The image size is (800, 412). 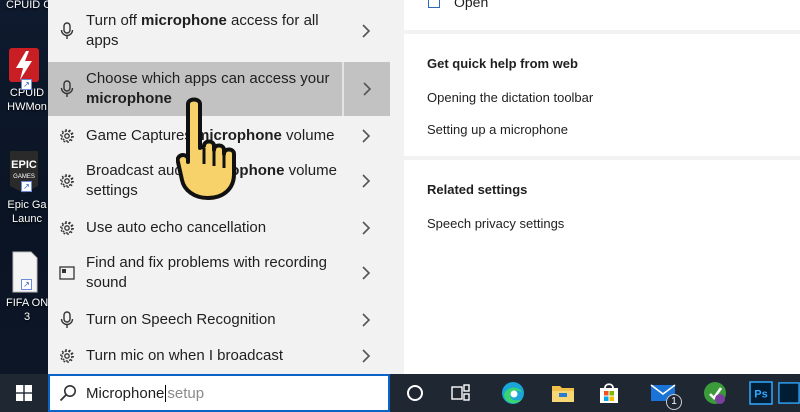 I want to click on desktop-icon-epic-games: EPIC GAMES ↗ Epic Ga Launc, so click(x=24, y=188).